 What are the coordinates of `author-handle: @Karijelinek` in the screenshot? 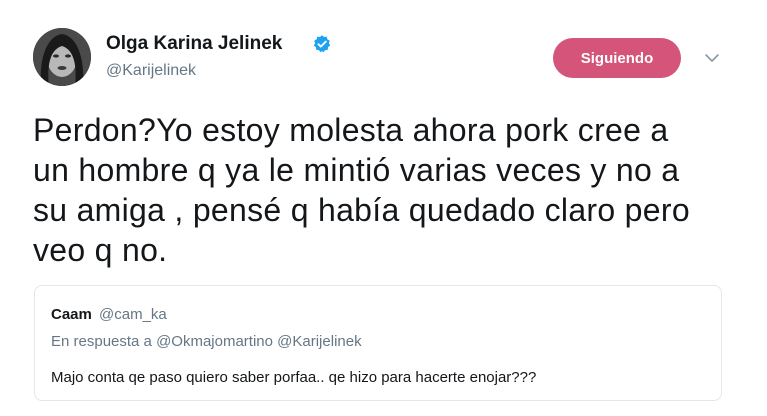 It's located at (151, 71).